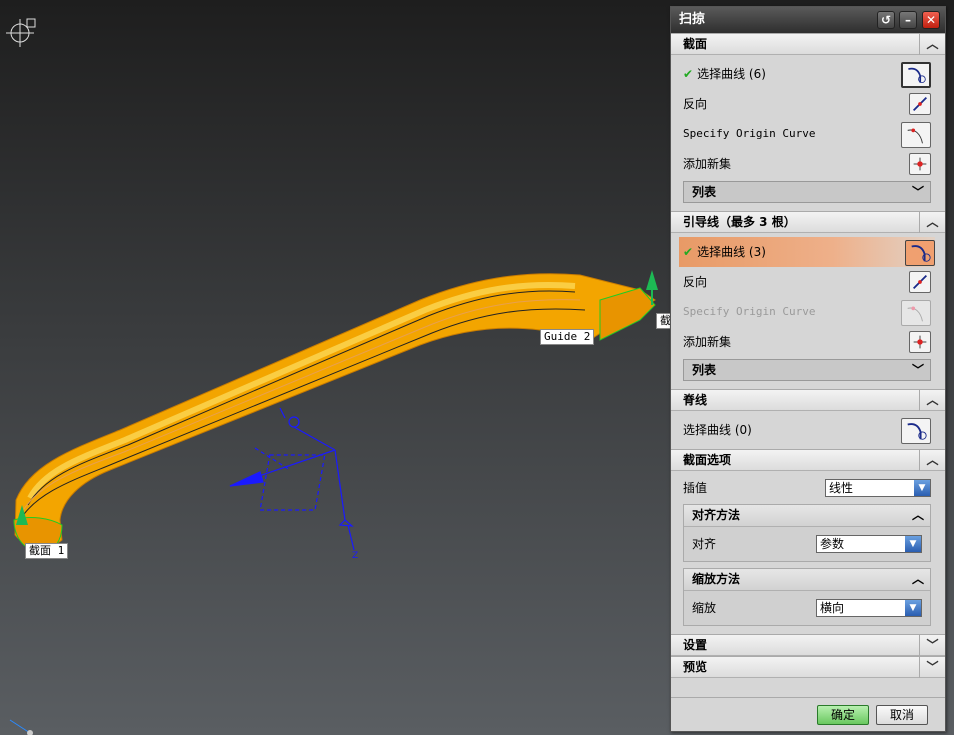 The height and width of the screenshot is (735, 954). I want to click on guide-group-body: ✔选择曲线 (3) 反向 Specify Origin Curve 添加新集, so click(808, 311).